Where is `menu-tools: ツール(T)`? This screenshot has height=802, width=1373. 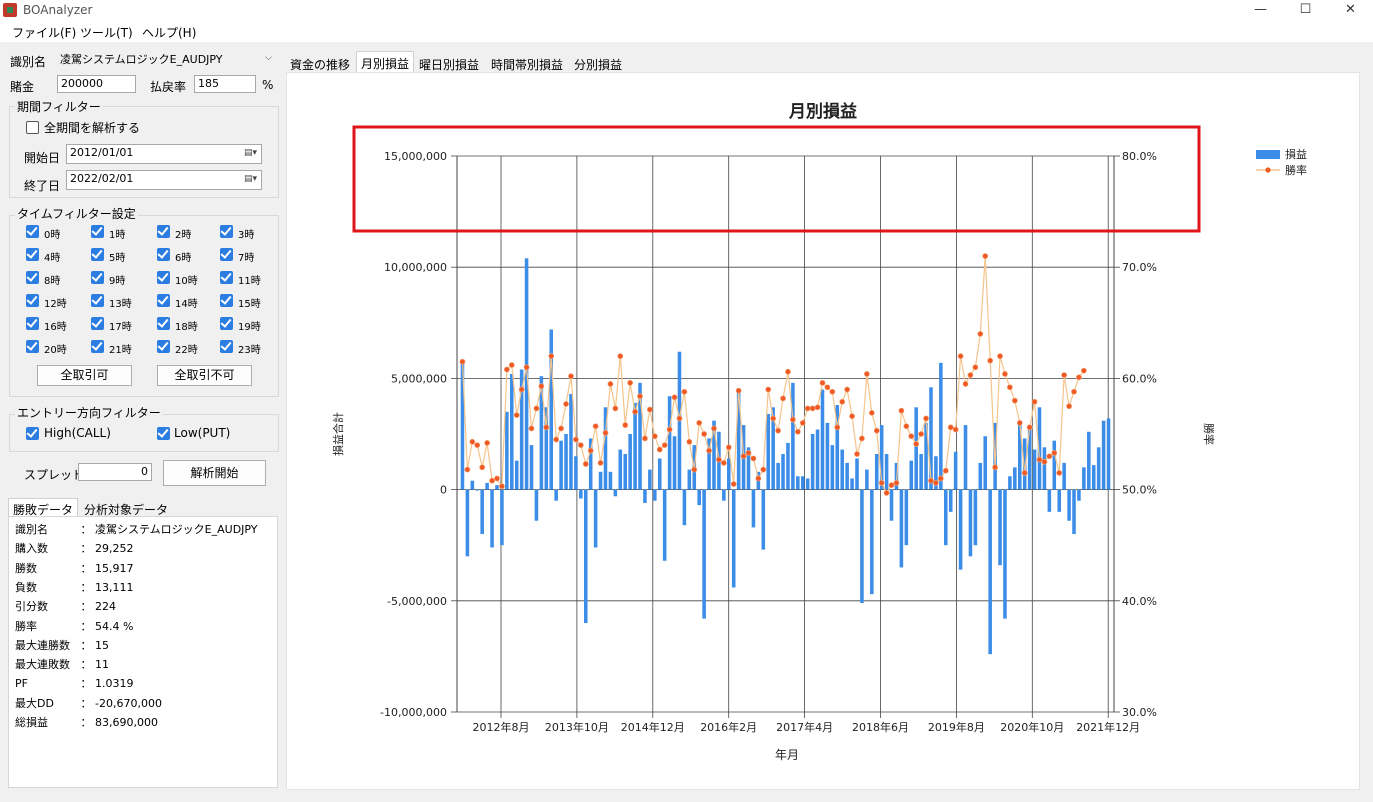
menu-tools: ツール(T) is located at coordinates (106, 32).